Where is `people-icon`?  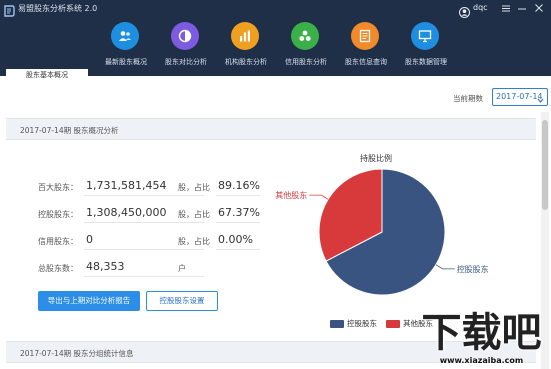 people-icon is located at coordinates (125, 36).